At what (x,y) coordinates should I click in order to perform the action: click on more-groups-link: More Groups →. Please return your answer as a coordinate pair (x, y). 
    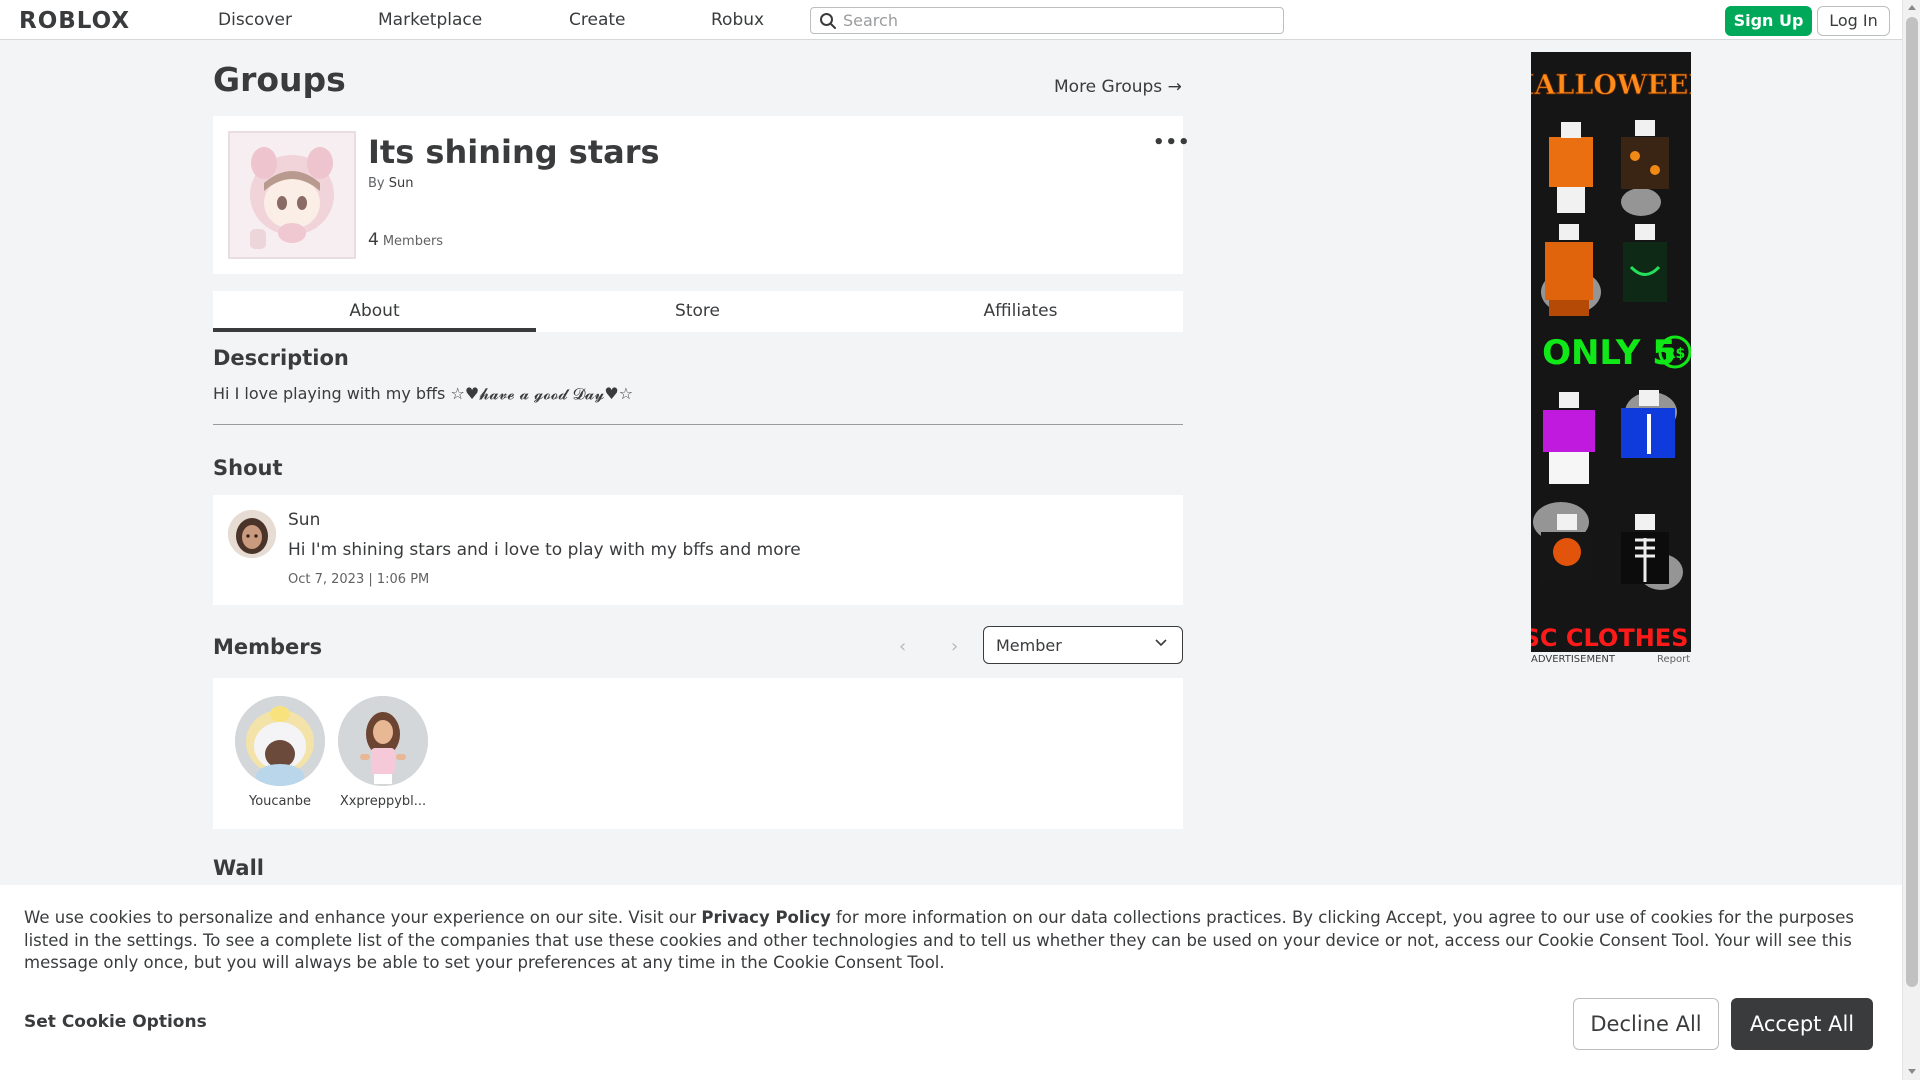
    Looking at the image, I should click on (1118, 87).